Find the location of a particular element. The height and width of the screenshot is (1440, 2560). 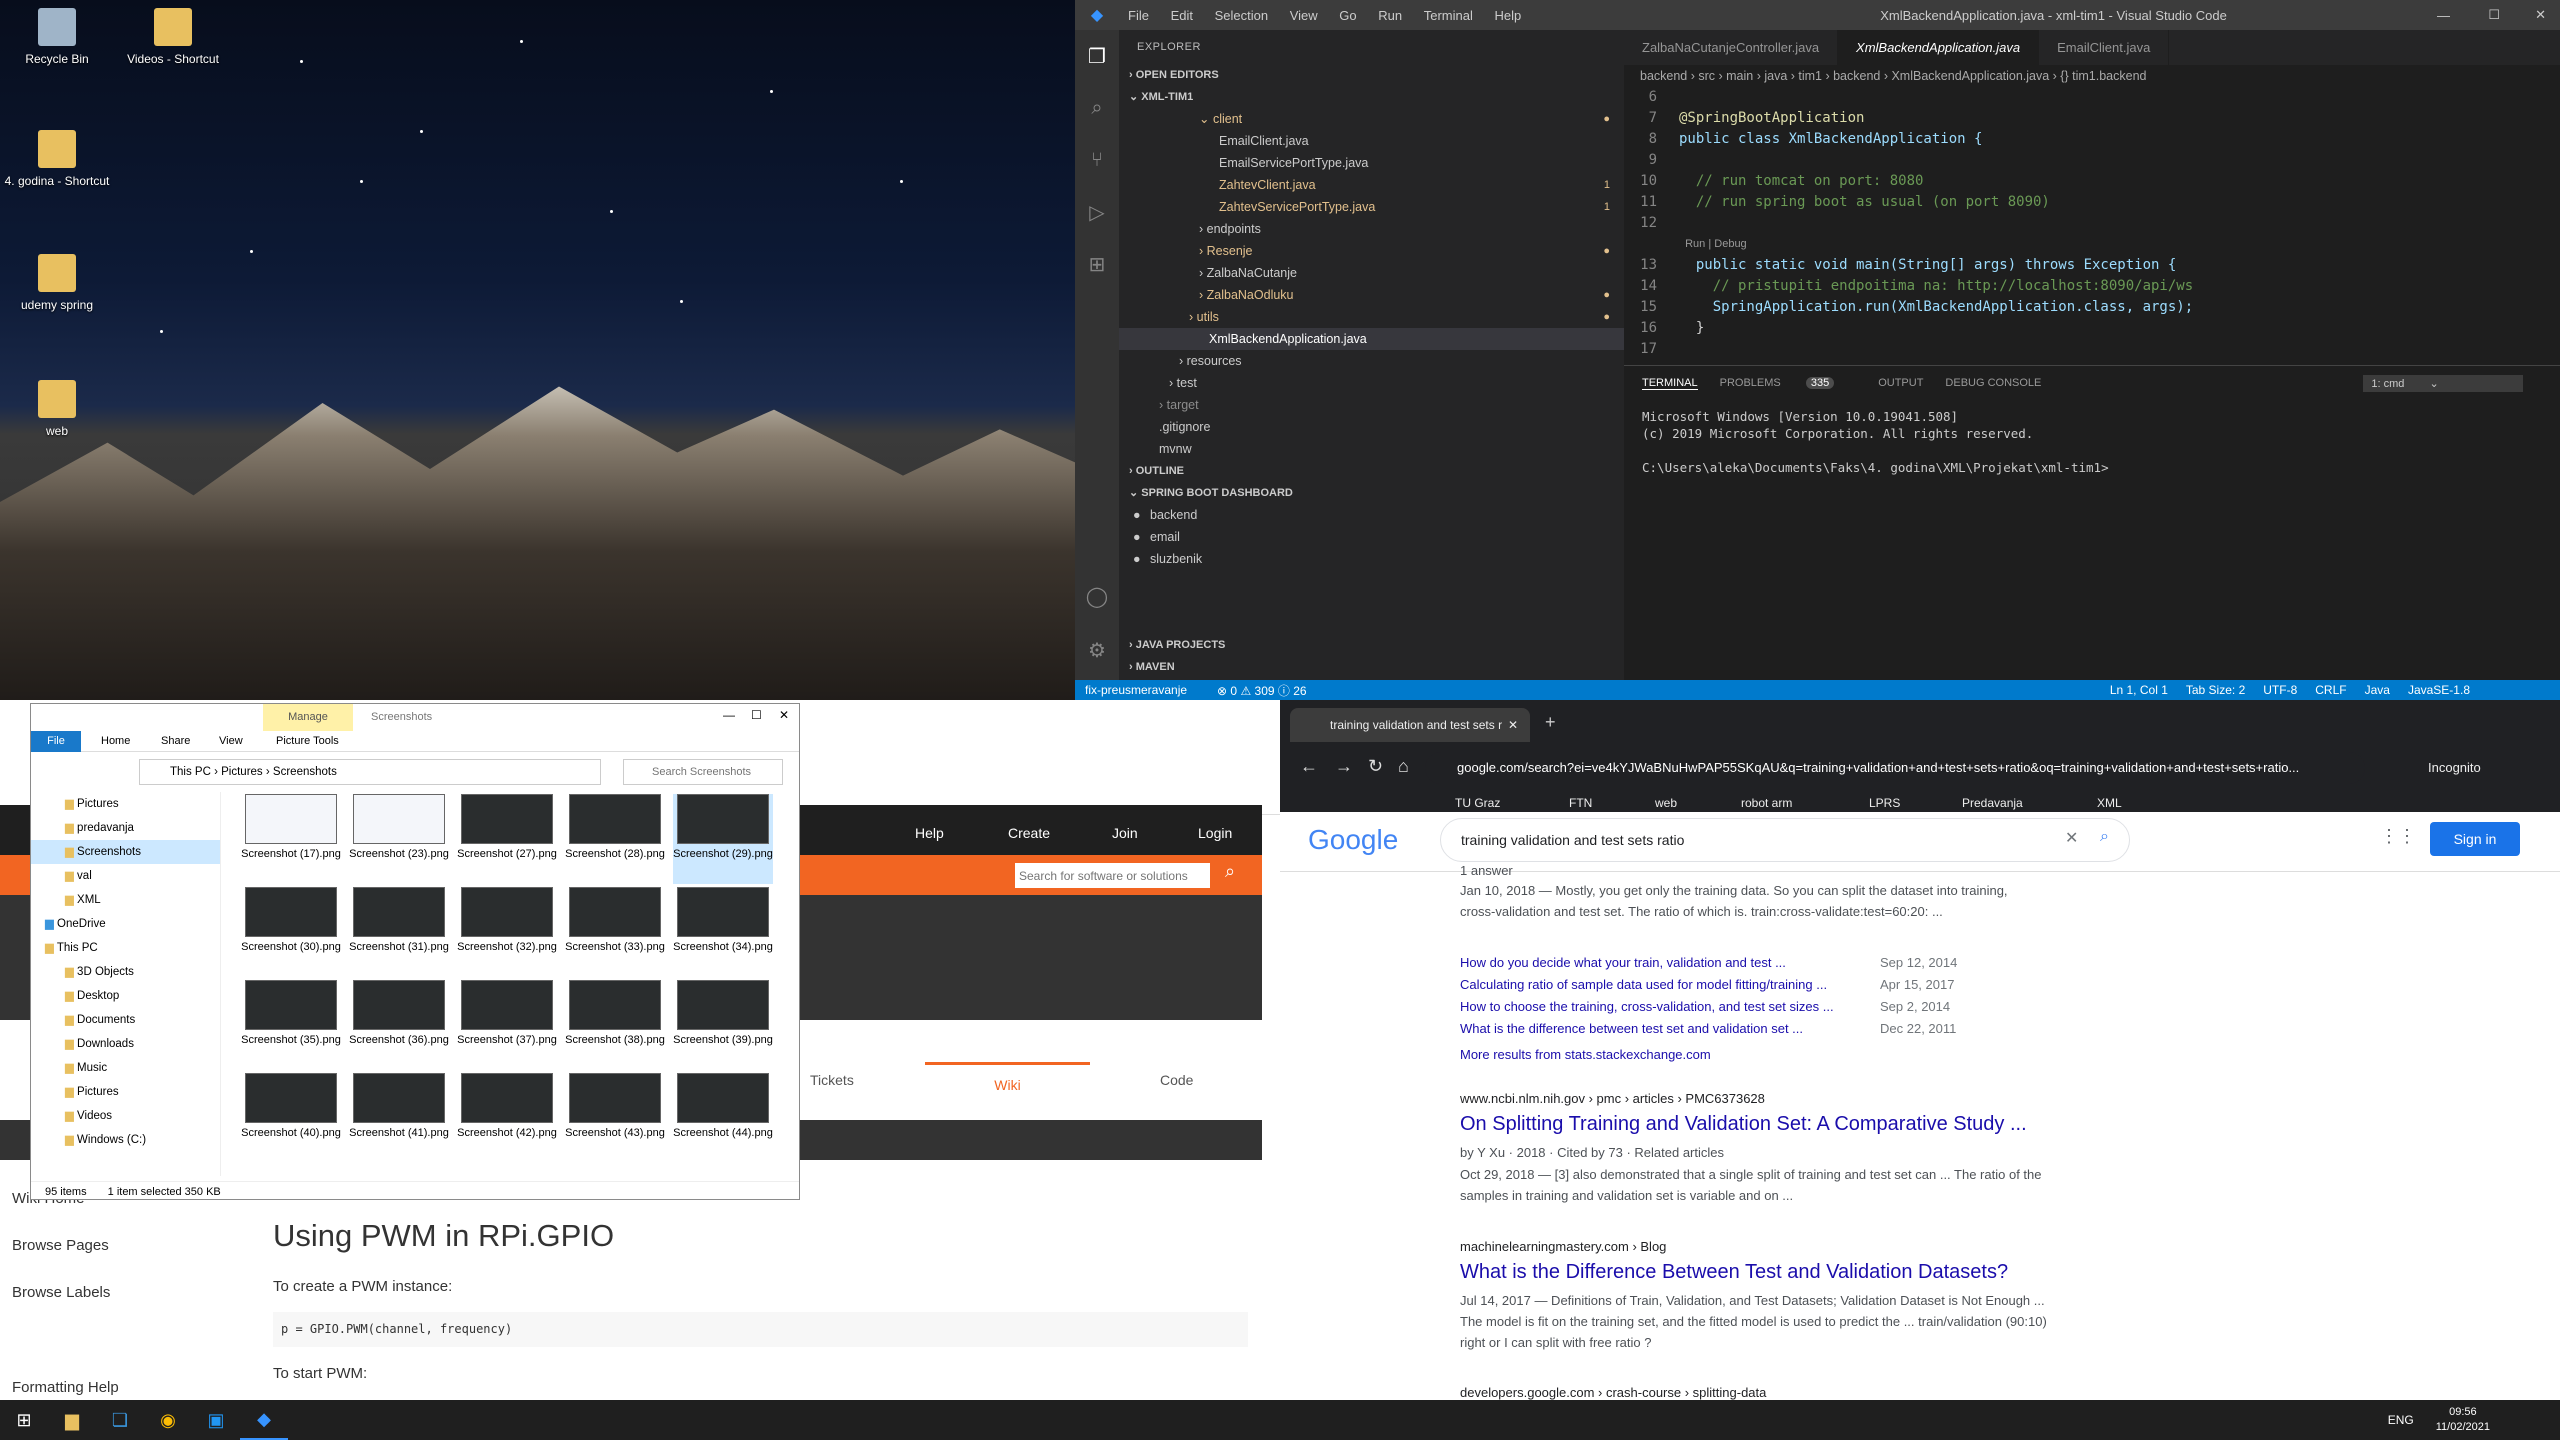

code-line: 8 public class XmlBackendApplication { is located at coordinates (2092, 139).